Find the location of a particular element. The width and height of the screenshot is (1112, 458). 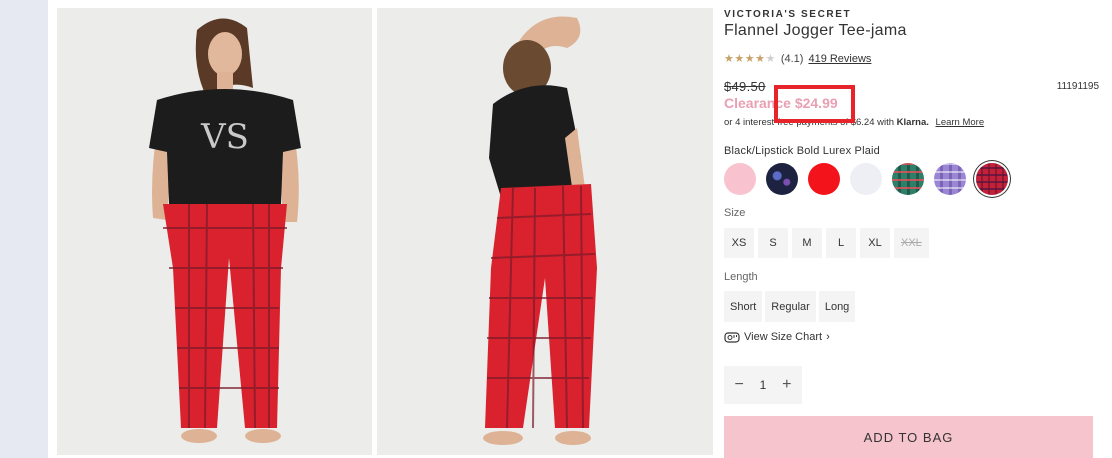

original-price: $49.50 is located at coordinates (745, 86).